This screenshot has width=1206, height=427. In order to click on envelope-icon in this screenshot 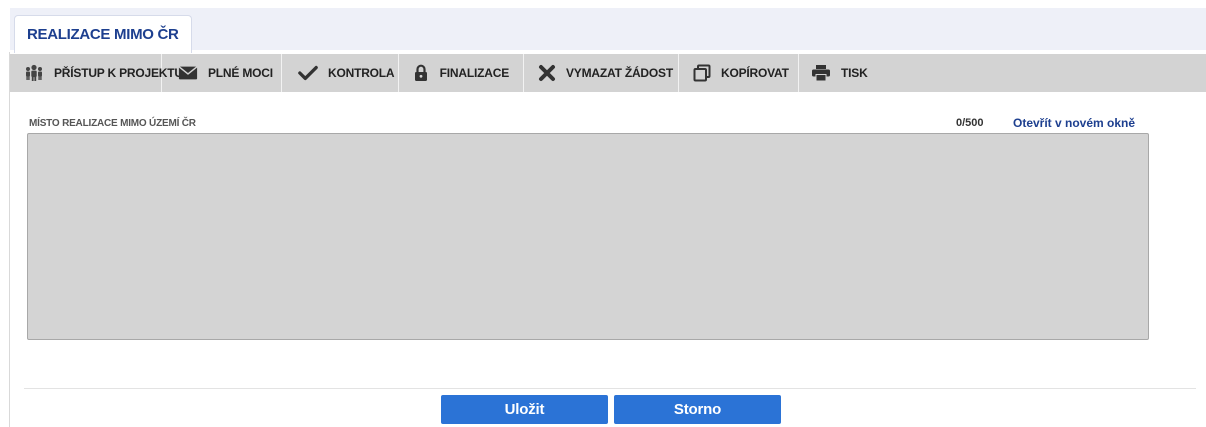, I will do `click(188, 73)`.